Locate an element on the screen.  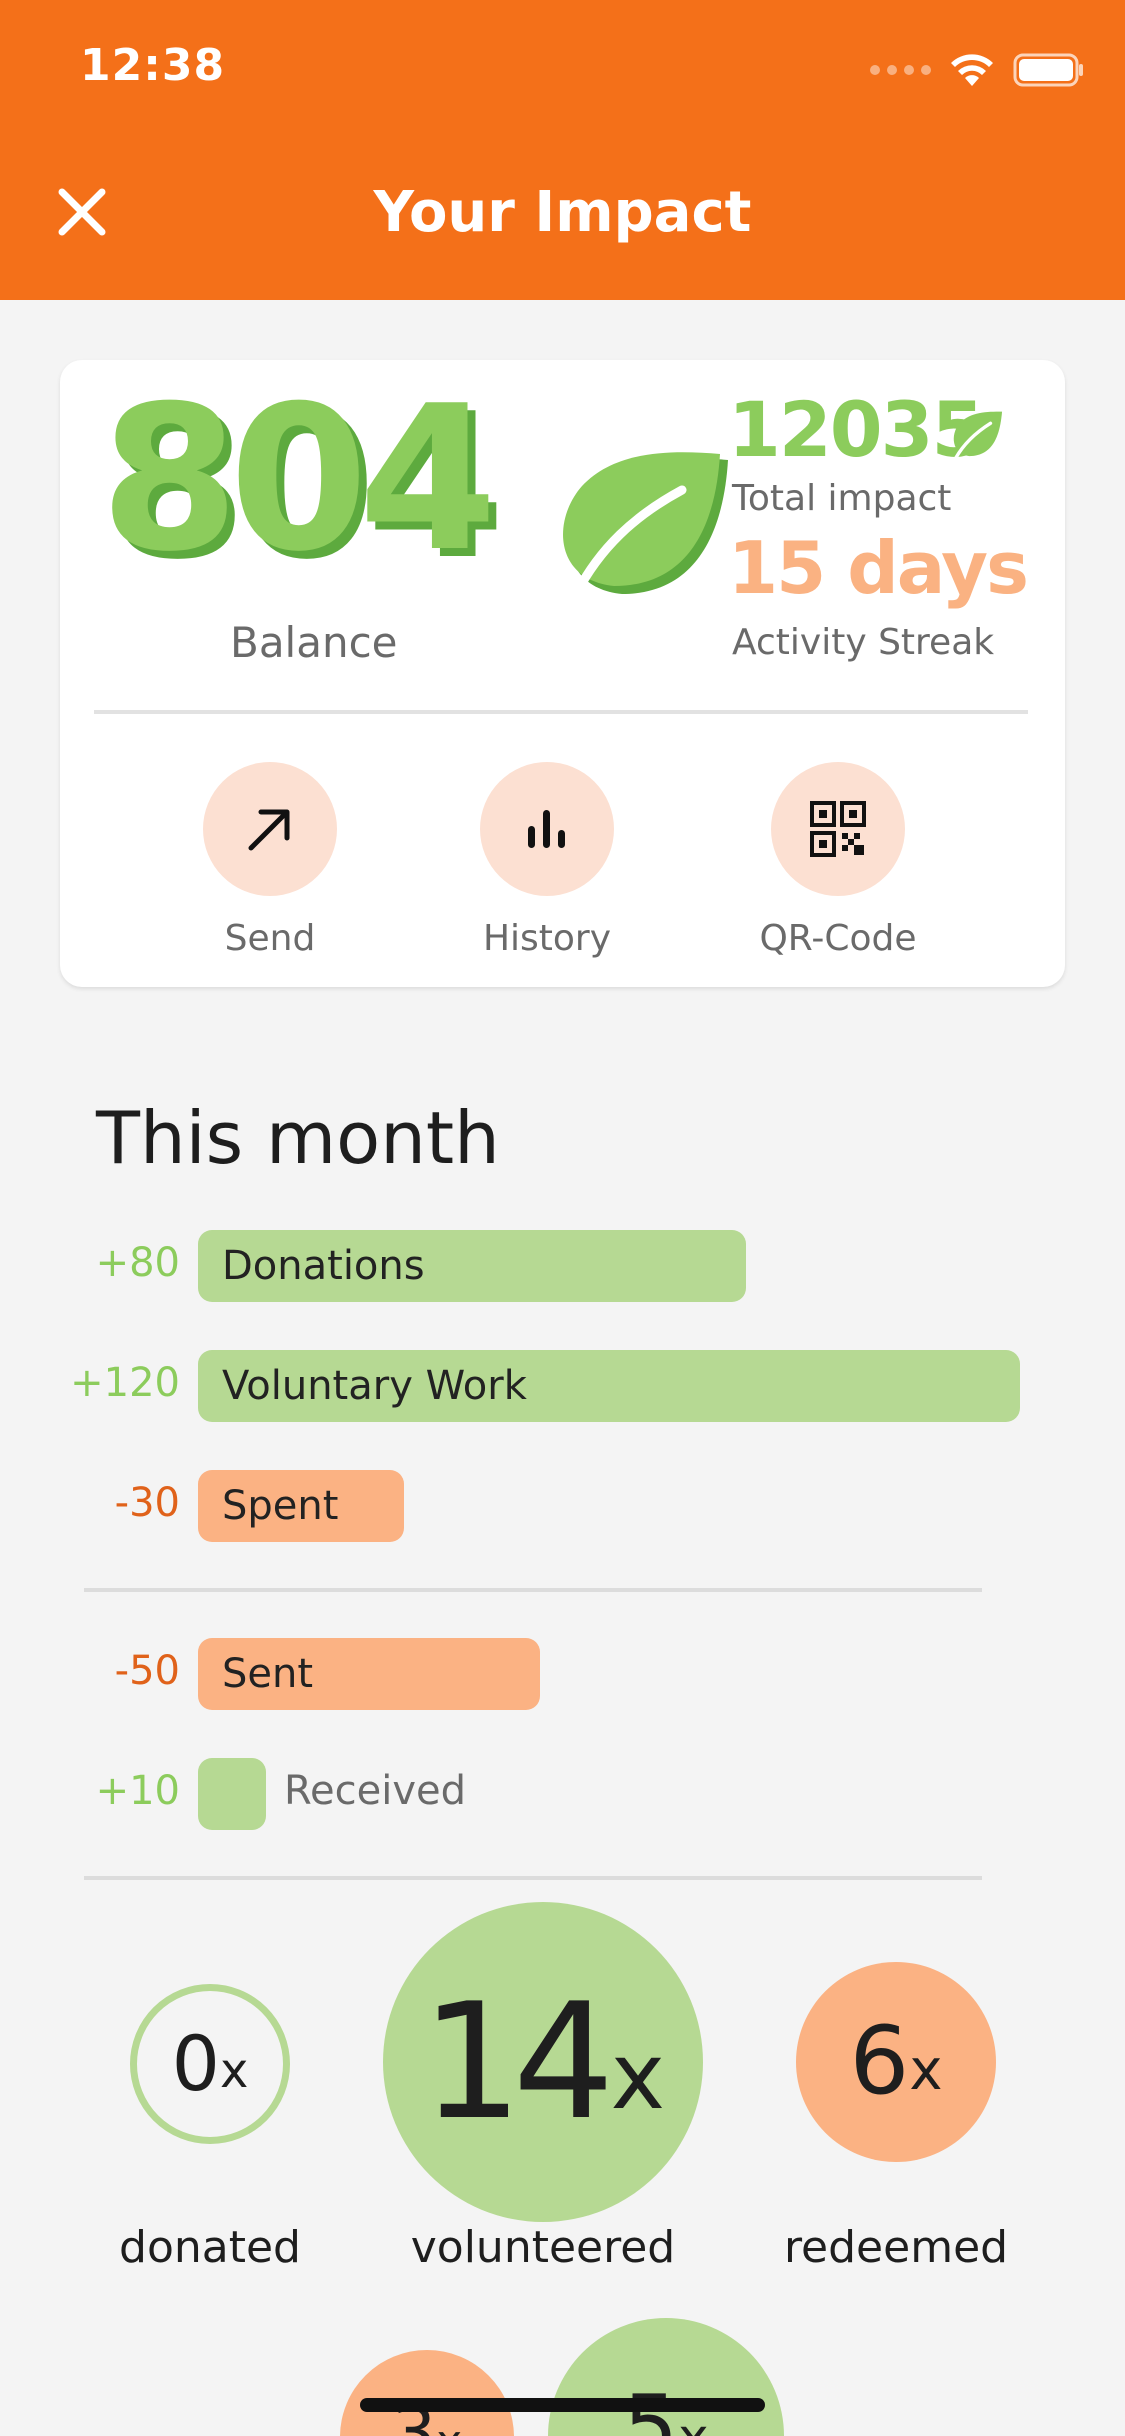
row-label: Spent is located at coordinates (280, 1506).